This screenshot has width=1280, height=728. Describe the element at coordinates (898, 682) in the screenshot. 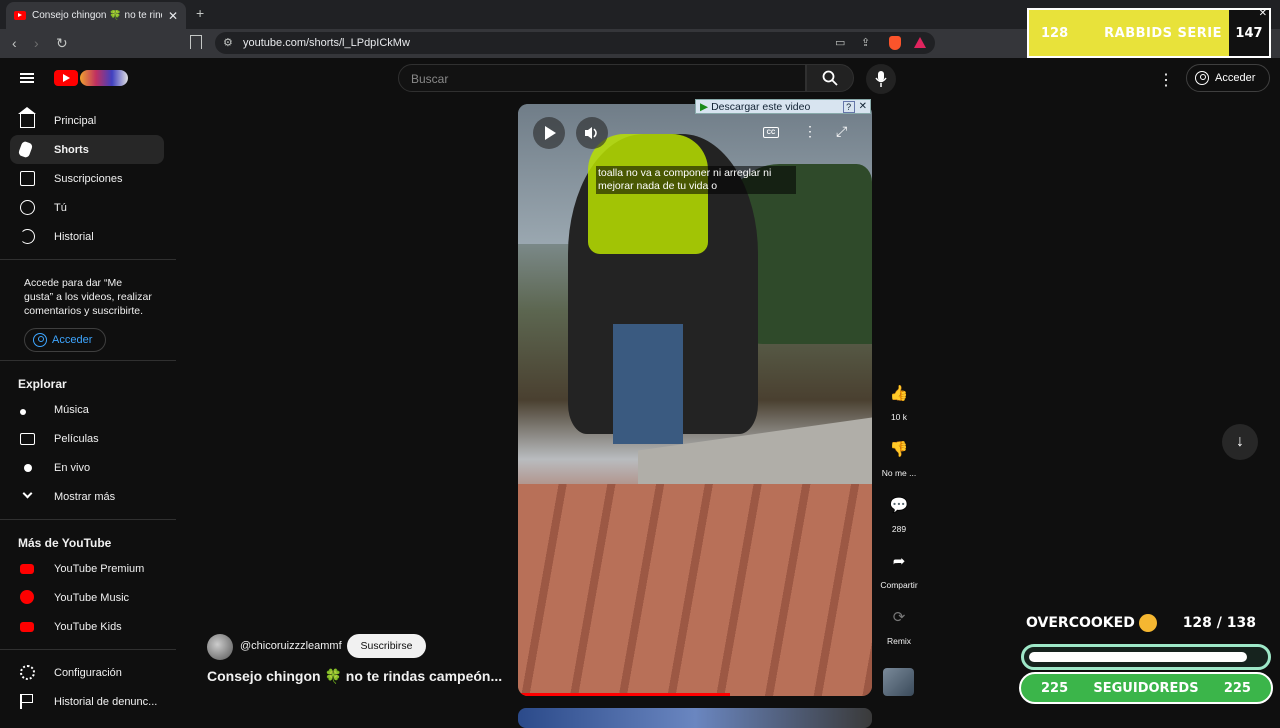

I see `sound-avatar` at that location.